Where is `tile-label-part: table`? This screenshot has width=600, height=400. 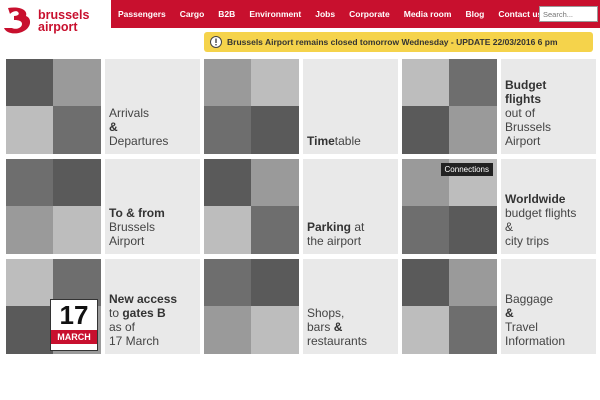
tile-label-part: table is located at coordinates (347, 141).